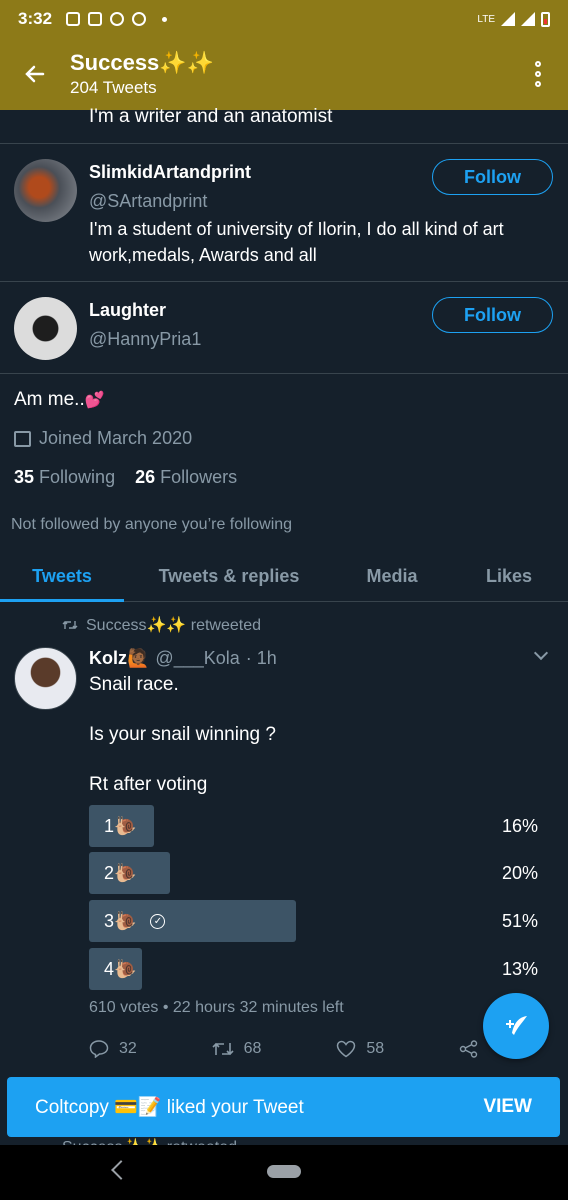 The width and height of the screenshot is (568, 1200). Describe the element at coordinates (519, 921) in the screenshot. I see `poll-option-percent: 51%` at that location.